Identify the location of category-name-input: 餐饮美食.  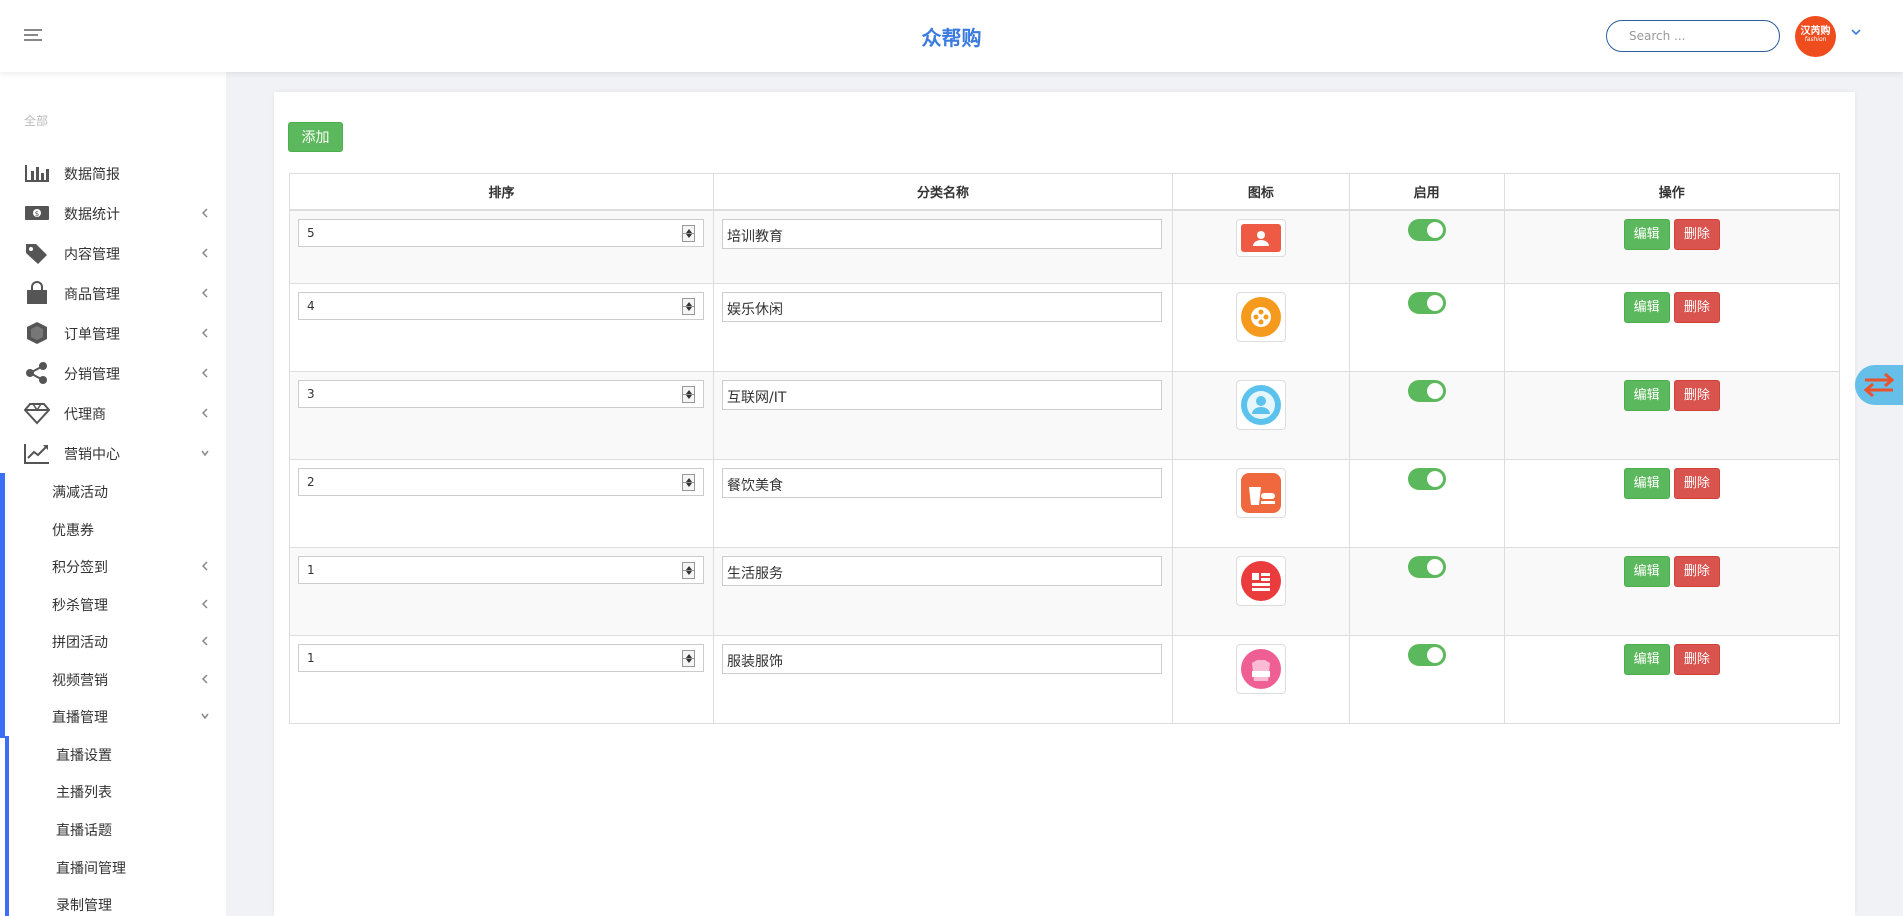
(941, 483).